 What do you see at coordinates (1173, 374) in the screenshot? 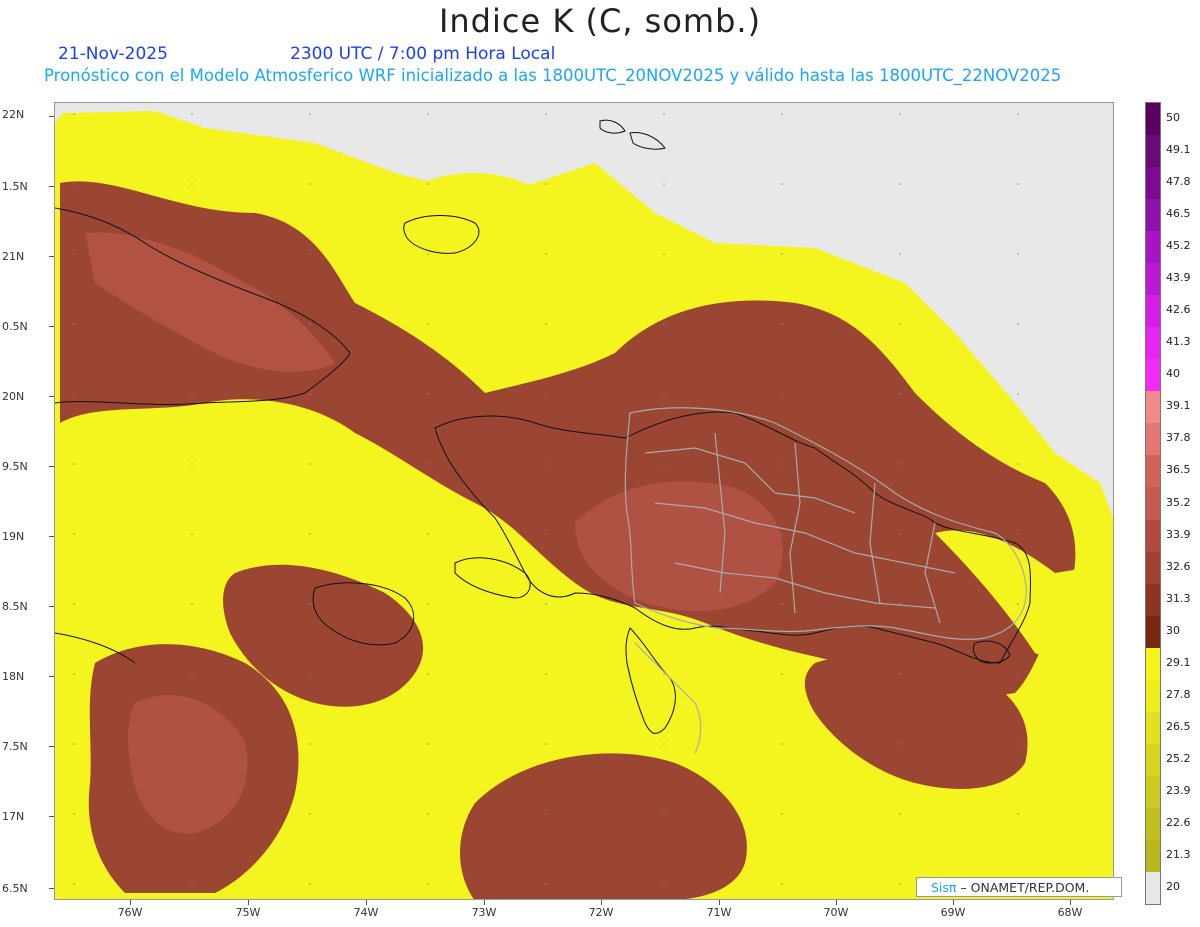
I see `legend-level-label: 40` at bounding box center [1173, 374].